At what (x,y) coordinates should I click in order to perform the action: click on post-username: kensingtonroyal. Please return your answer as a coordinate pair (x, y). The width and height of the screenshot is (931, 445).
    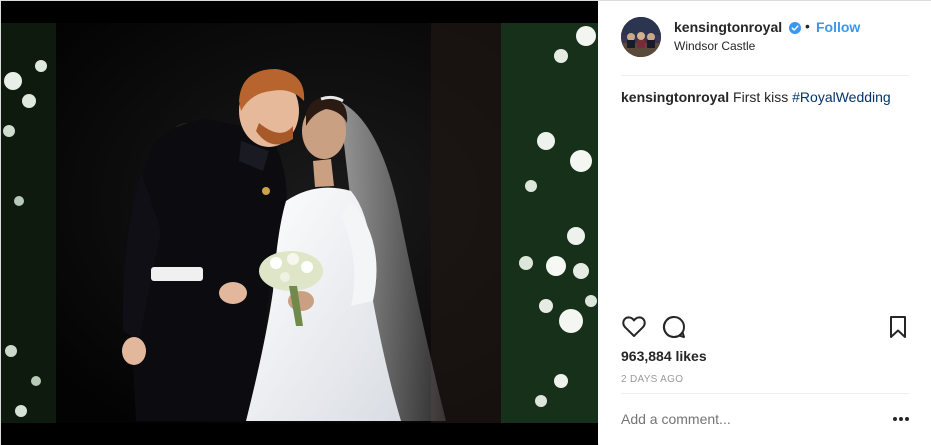
    Looking at the image, I should click on (728, 27).